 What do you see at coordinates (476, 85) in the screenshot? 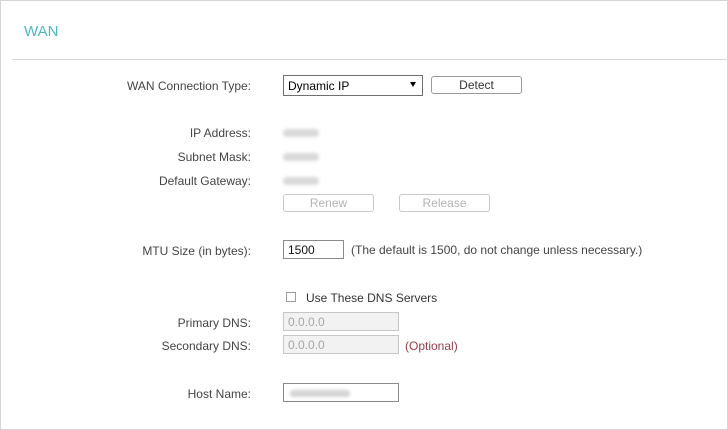
I see `detect-button: Detect` at bounding box center [476, 85].